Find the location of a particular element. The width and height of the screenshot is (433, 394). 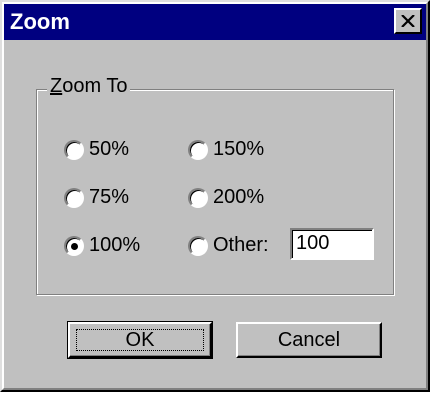

radio-dot-icon is located at coordinates (74, 246).